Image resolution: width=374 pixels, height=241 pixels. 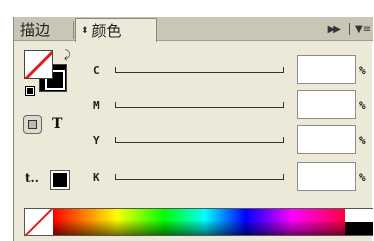 What do you see at coordinates (193, 29) in the screenshot?
I see `panel-tab-bar: 描边 ⬍ 颜色 ▶▶ ▼≡` at bounding box center [193, 29].